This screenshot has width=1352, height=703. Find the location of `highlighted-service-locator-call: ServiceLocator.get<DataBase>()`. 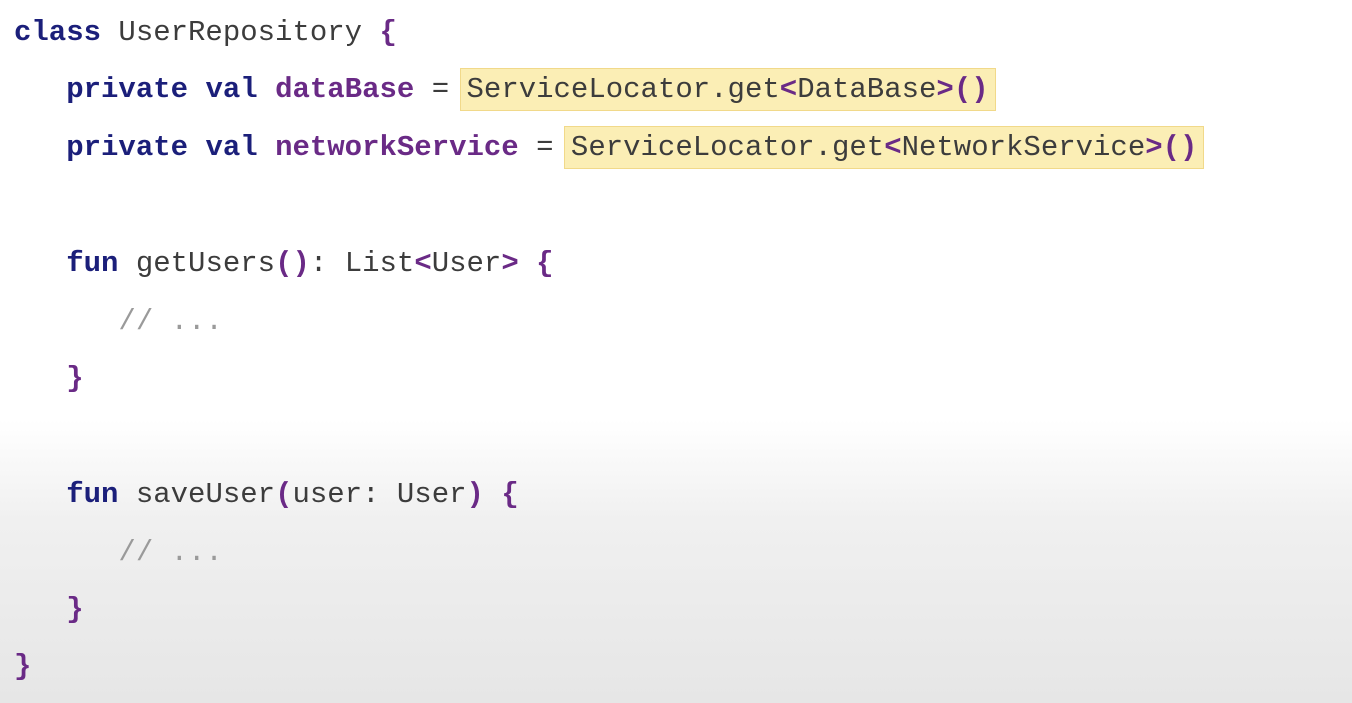

highlighted-service-locator-call: ServiceLocator.get<DataBase>() is located at coordinates (727, 89).